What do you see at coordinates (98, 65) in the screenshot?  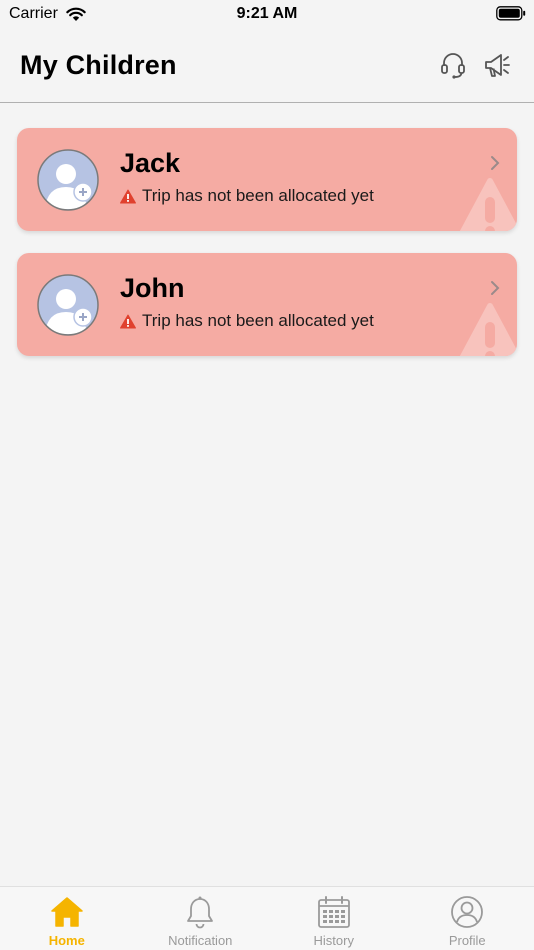 I see `page-title: My Children` at bounding box center [98, 65].